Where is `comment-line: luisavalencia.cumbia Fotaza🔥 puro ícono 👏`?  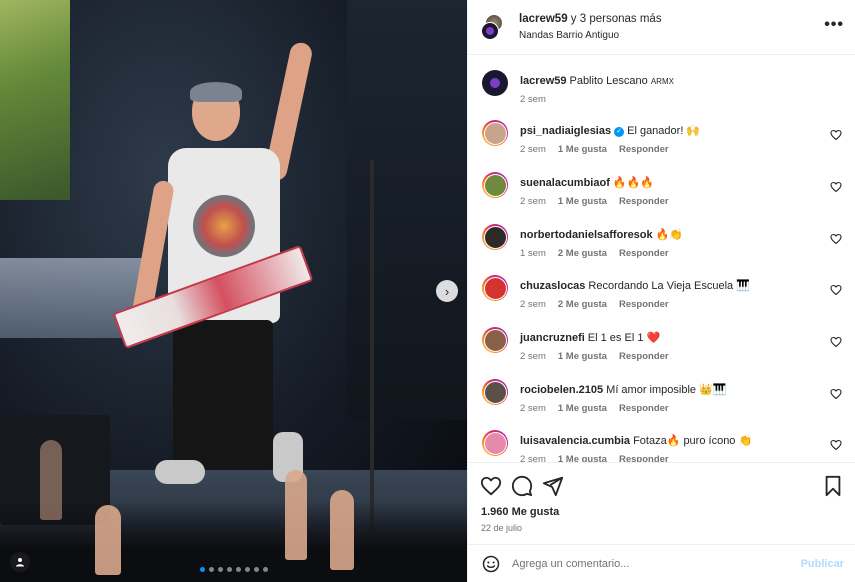 comment-line: luisavalencia.cumbia Fotaza🔥 puro ícono 👏 is located at coordinates (636, 441).